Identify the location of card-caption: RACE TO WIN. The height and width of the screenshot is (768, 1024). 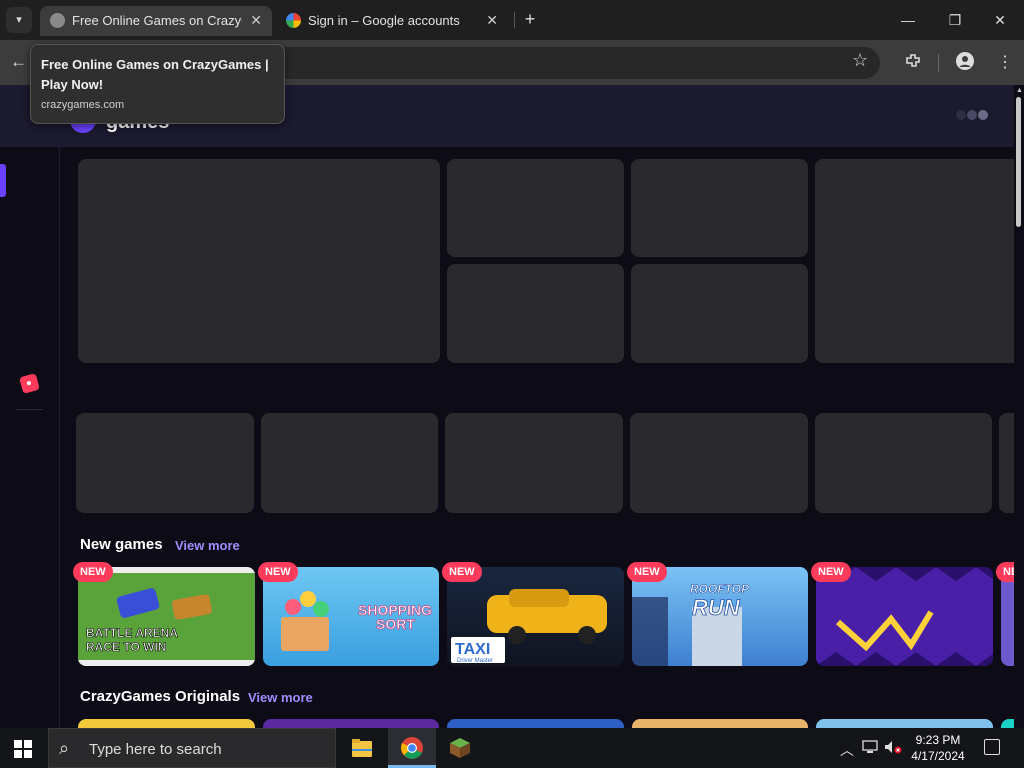
(126, 647).